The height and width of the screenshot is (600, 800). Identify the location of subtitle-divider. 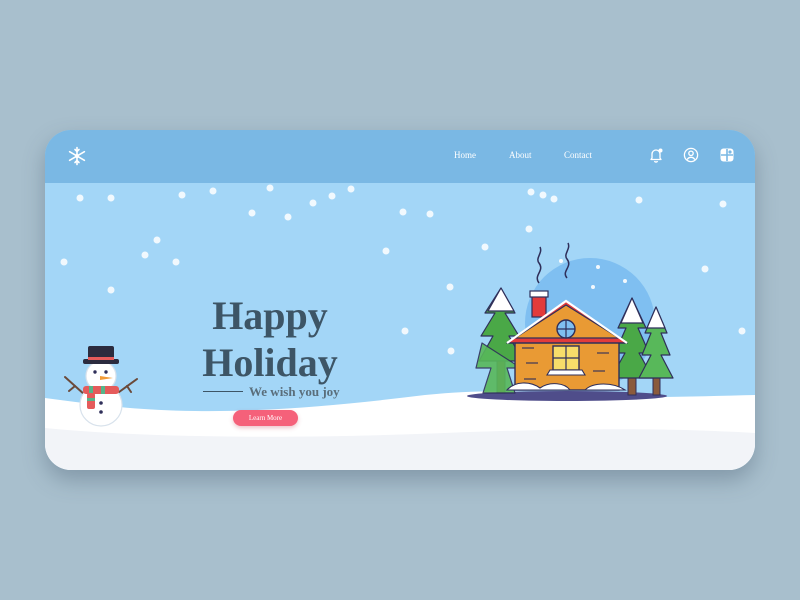
(223, 391).